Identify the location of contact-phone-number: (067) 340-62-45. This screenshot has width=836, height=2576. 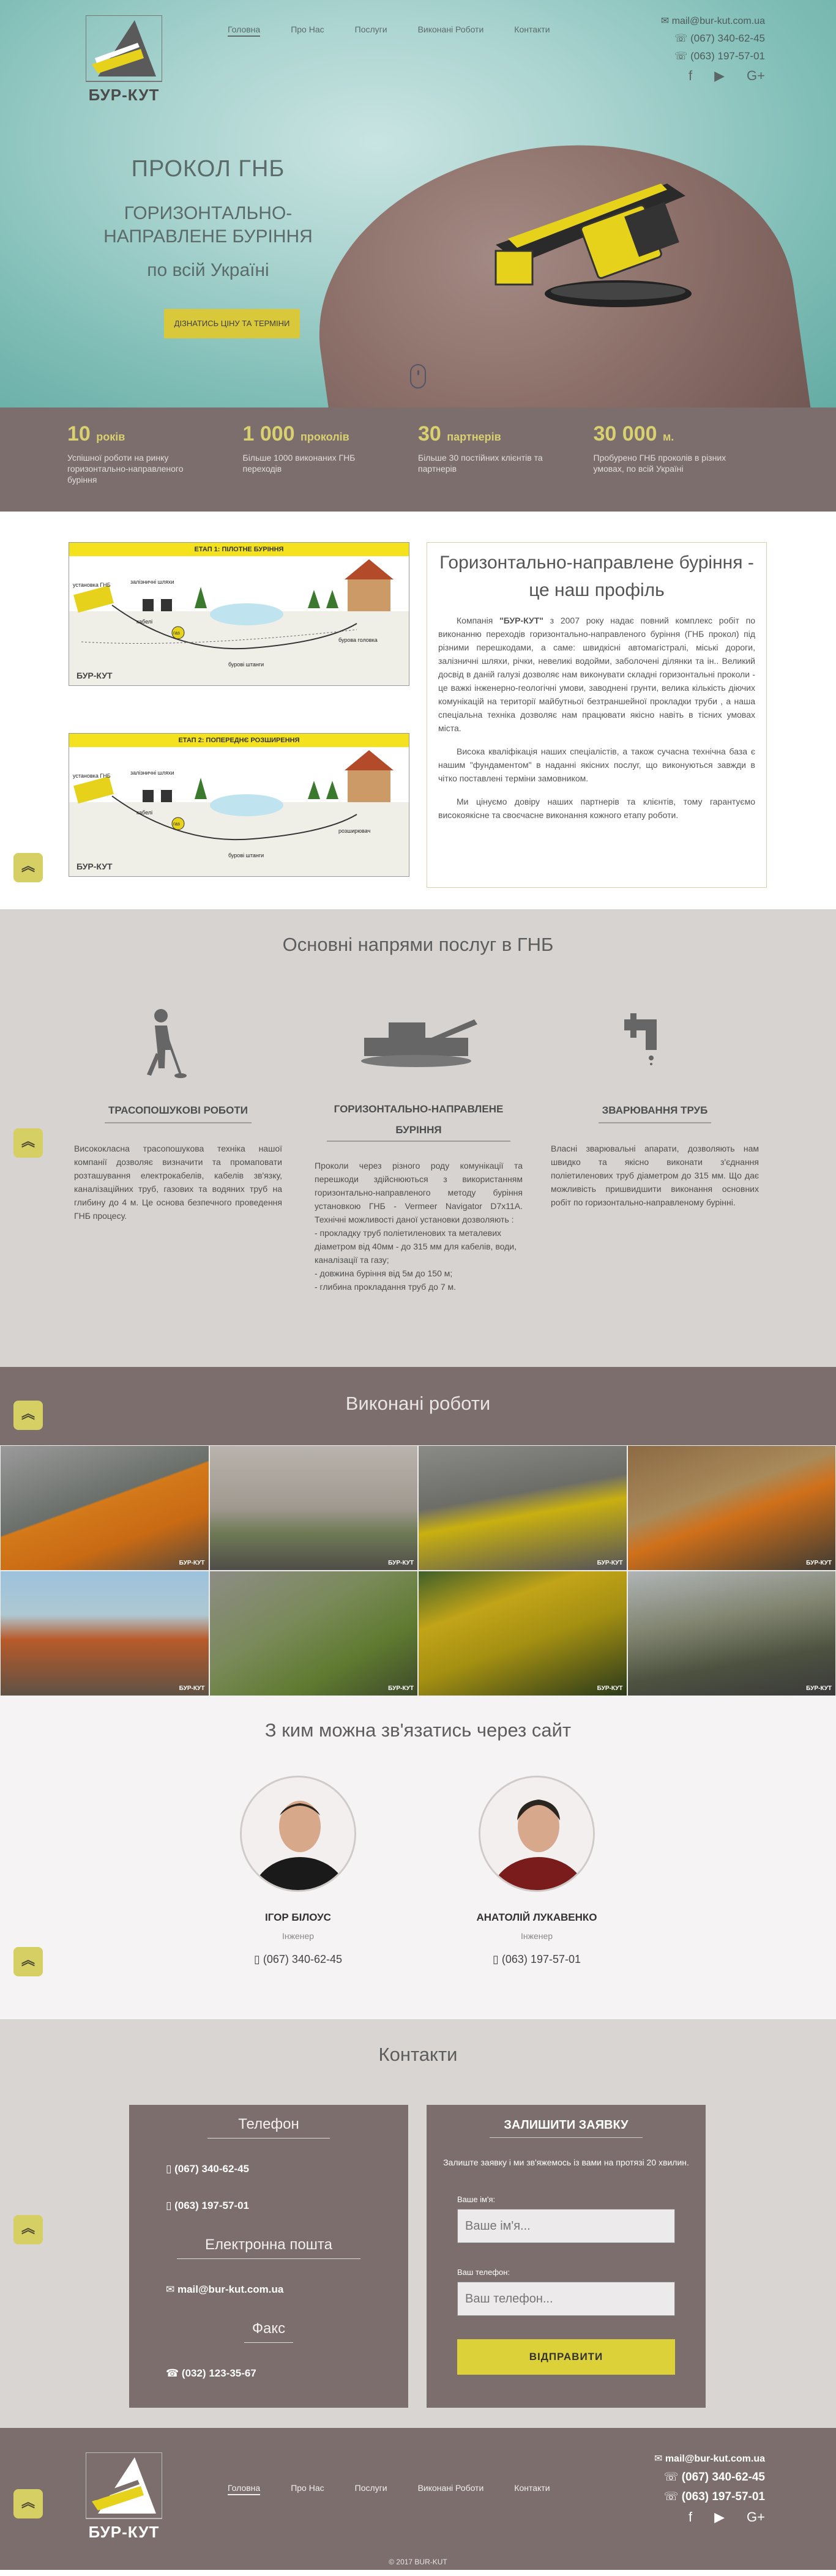
(211, 2169).